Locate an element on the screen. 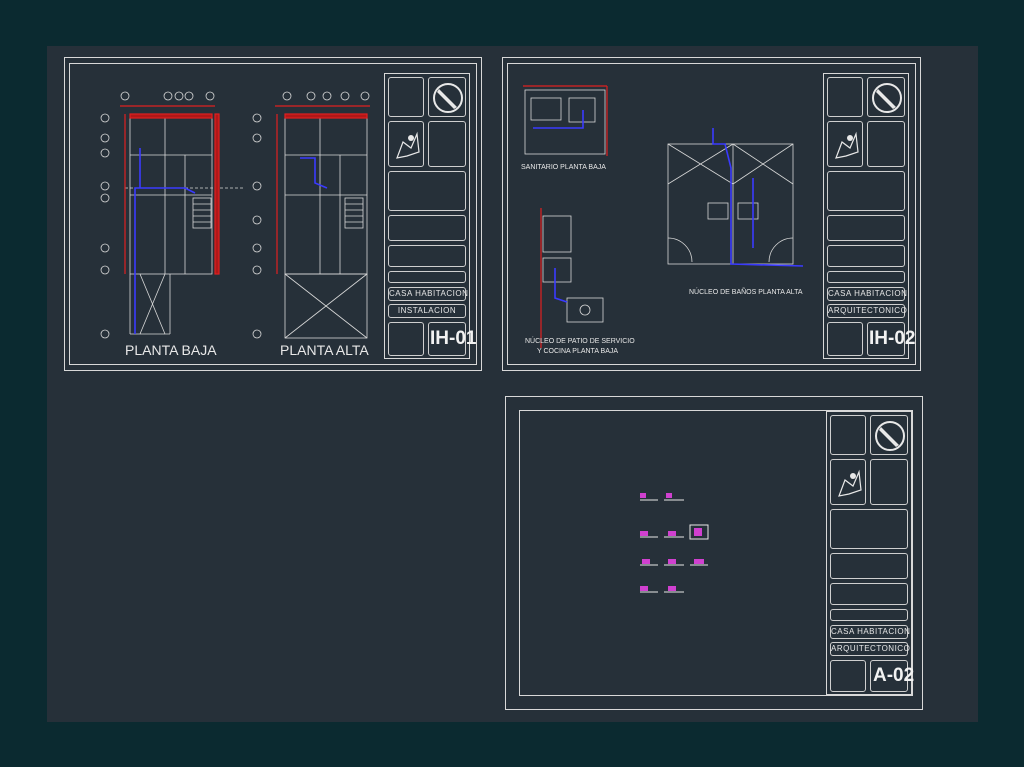 The width and height of the screenshot is (1024, 767). plan-title-nucleo-banos: NÚCLEO DE BAÑOS PLANTA ALTA is located at coordinates (746, 292).